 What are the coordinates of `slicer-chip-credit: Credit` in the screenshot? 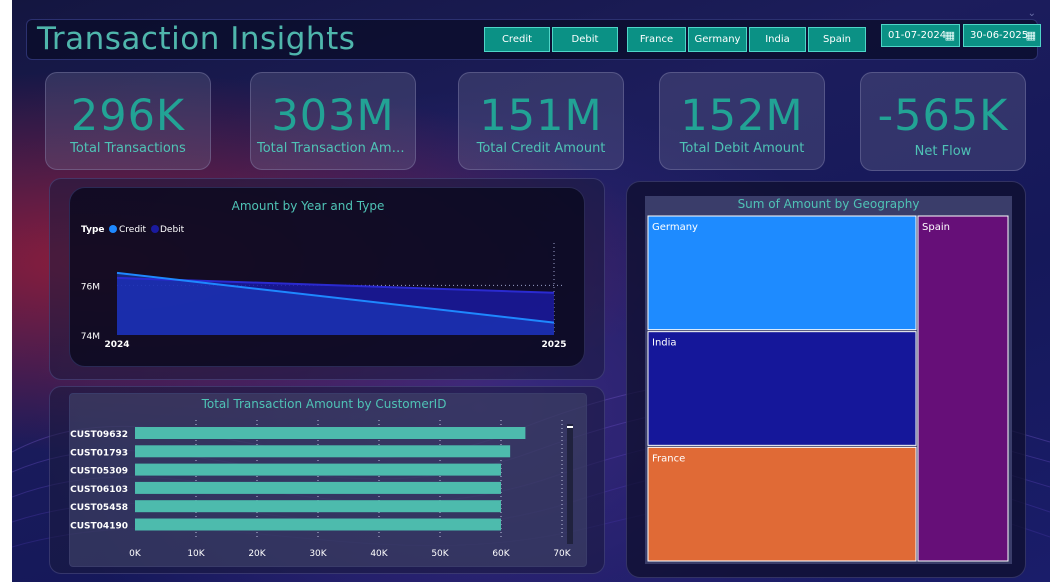 It's located at (517, 39).